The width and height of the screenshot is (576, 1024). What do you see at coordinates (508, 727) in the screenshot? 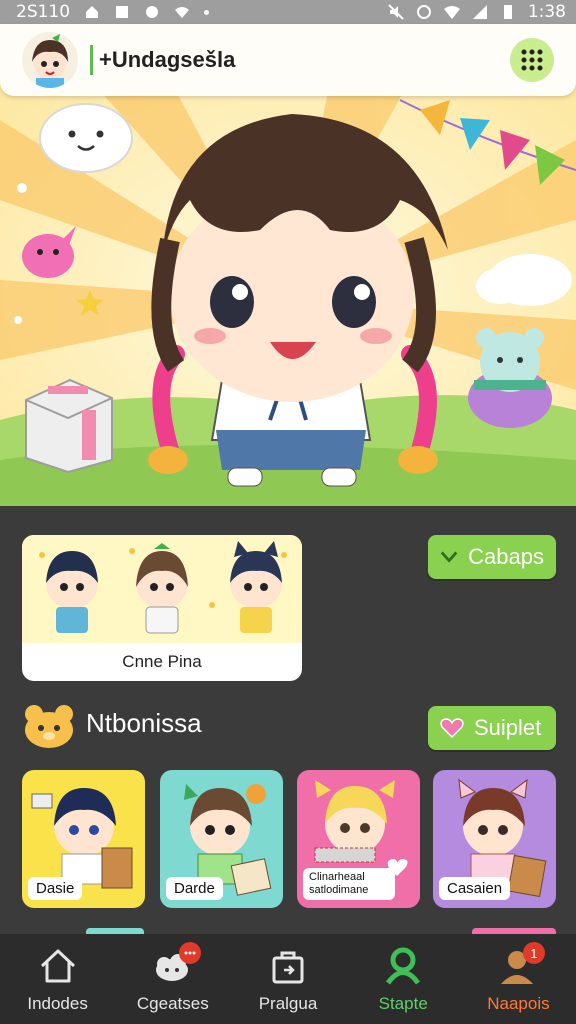
I see `suiplet-label: Suiplet` at bounding box center [508, 727].